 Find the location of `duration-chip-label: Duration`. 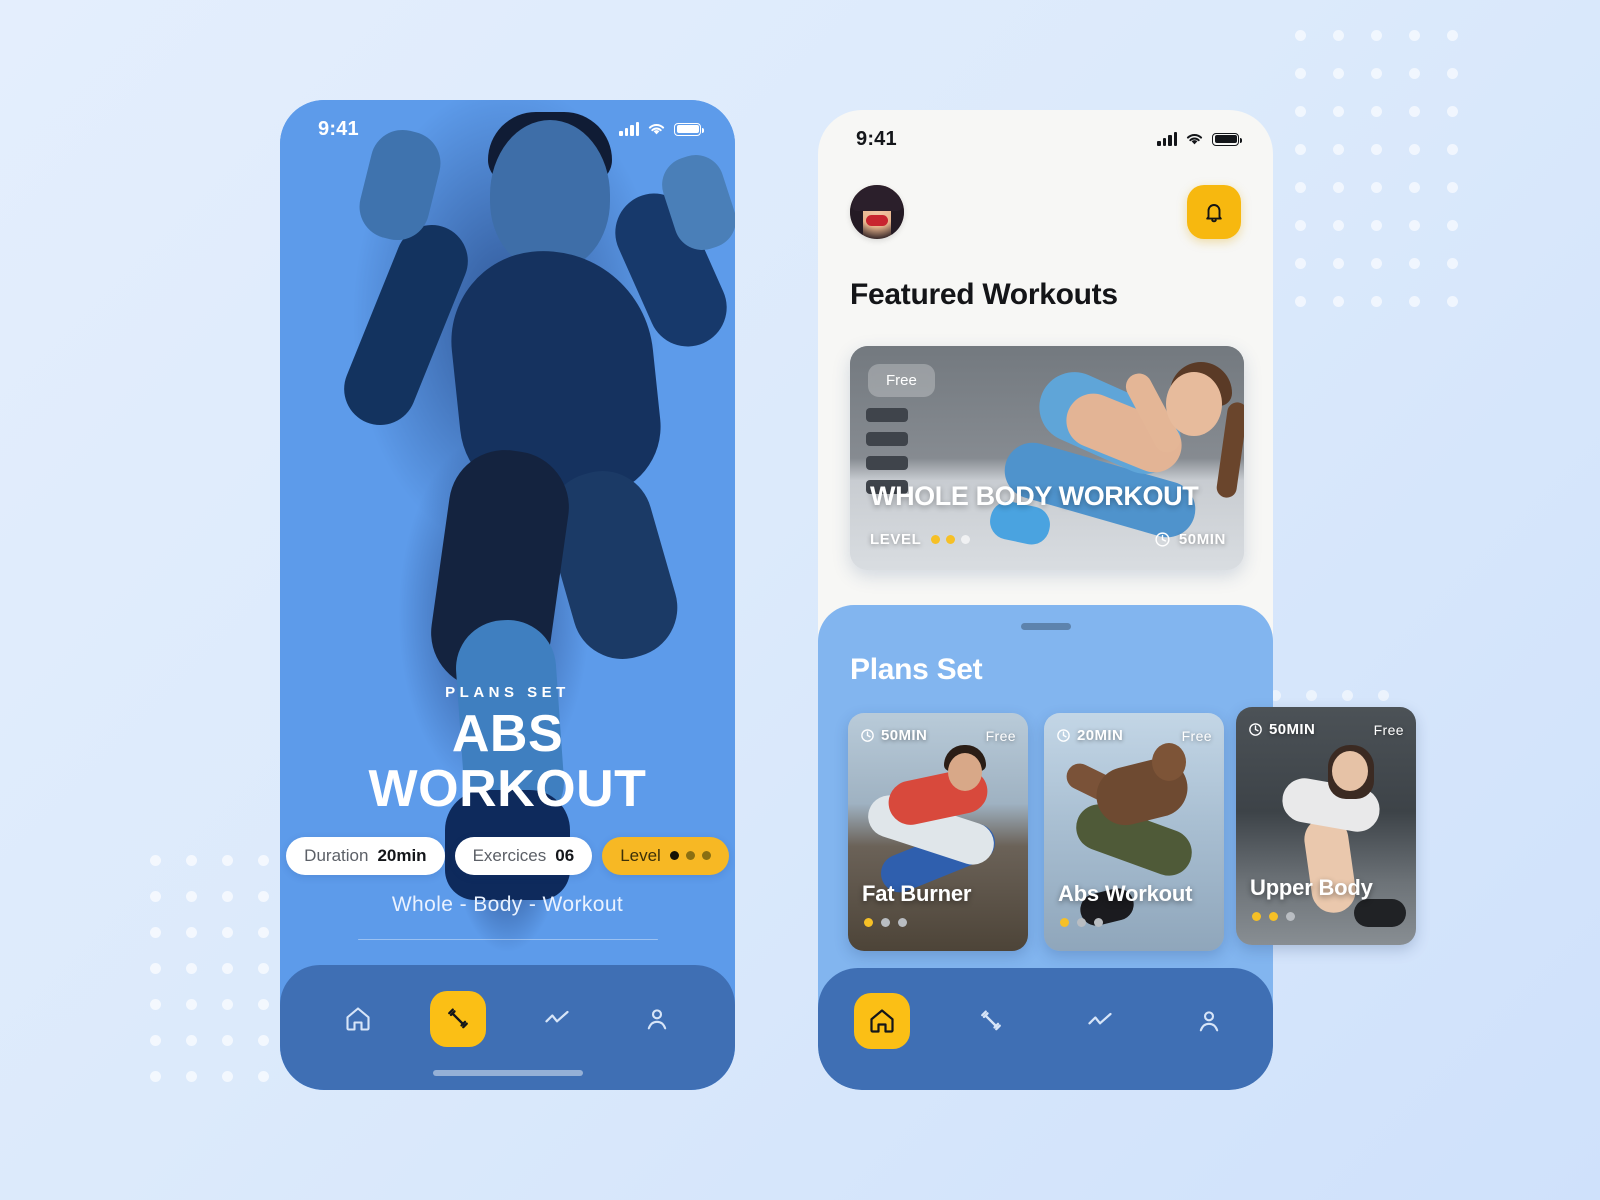

duration-chip-label: Duration is located at coordinates (336, 855).